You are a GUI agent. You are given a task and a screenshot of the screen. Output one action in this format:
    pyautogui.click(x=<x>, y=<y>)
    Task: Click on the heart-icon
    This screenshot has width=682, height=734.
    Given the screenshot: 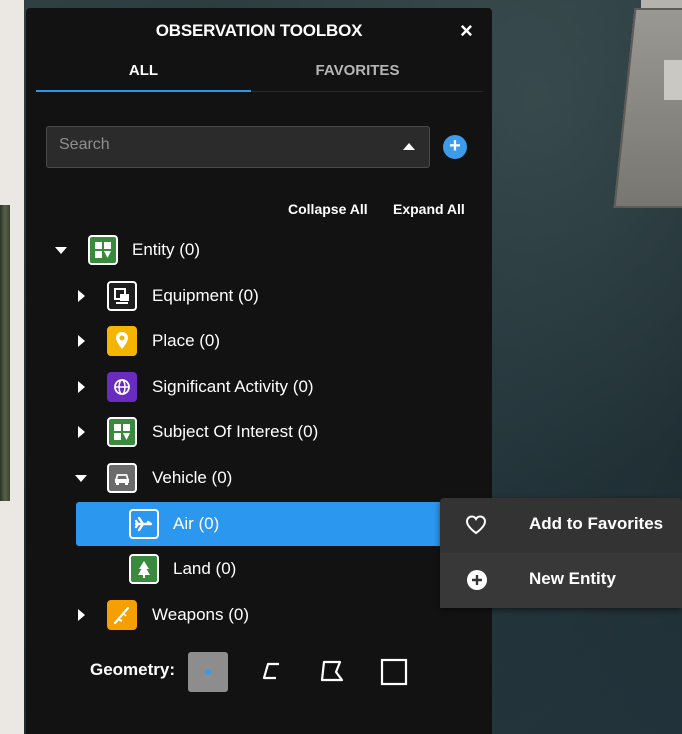 What is the action you would take?
    pyautogui.click(x=476, y=525)
    